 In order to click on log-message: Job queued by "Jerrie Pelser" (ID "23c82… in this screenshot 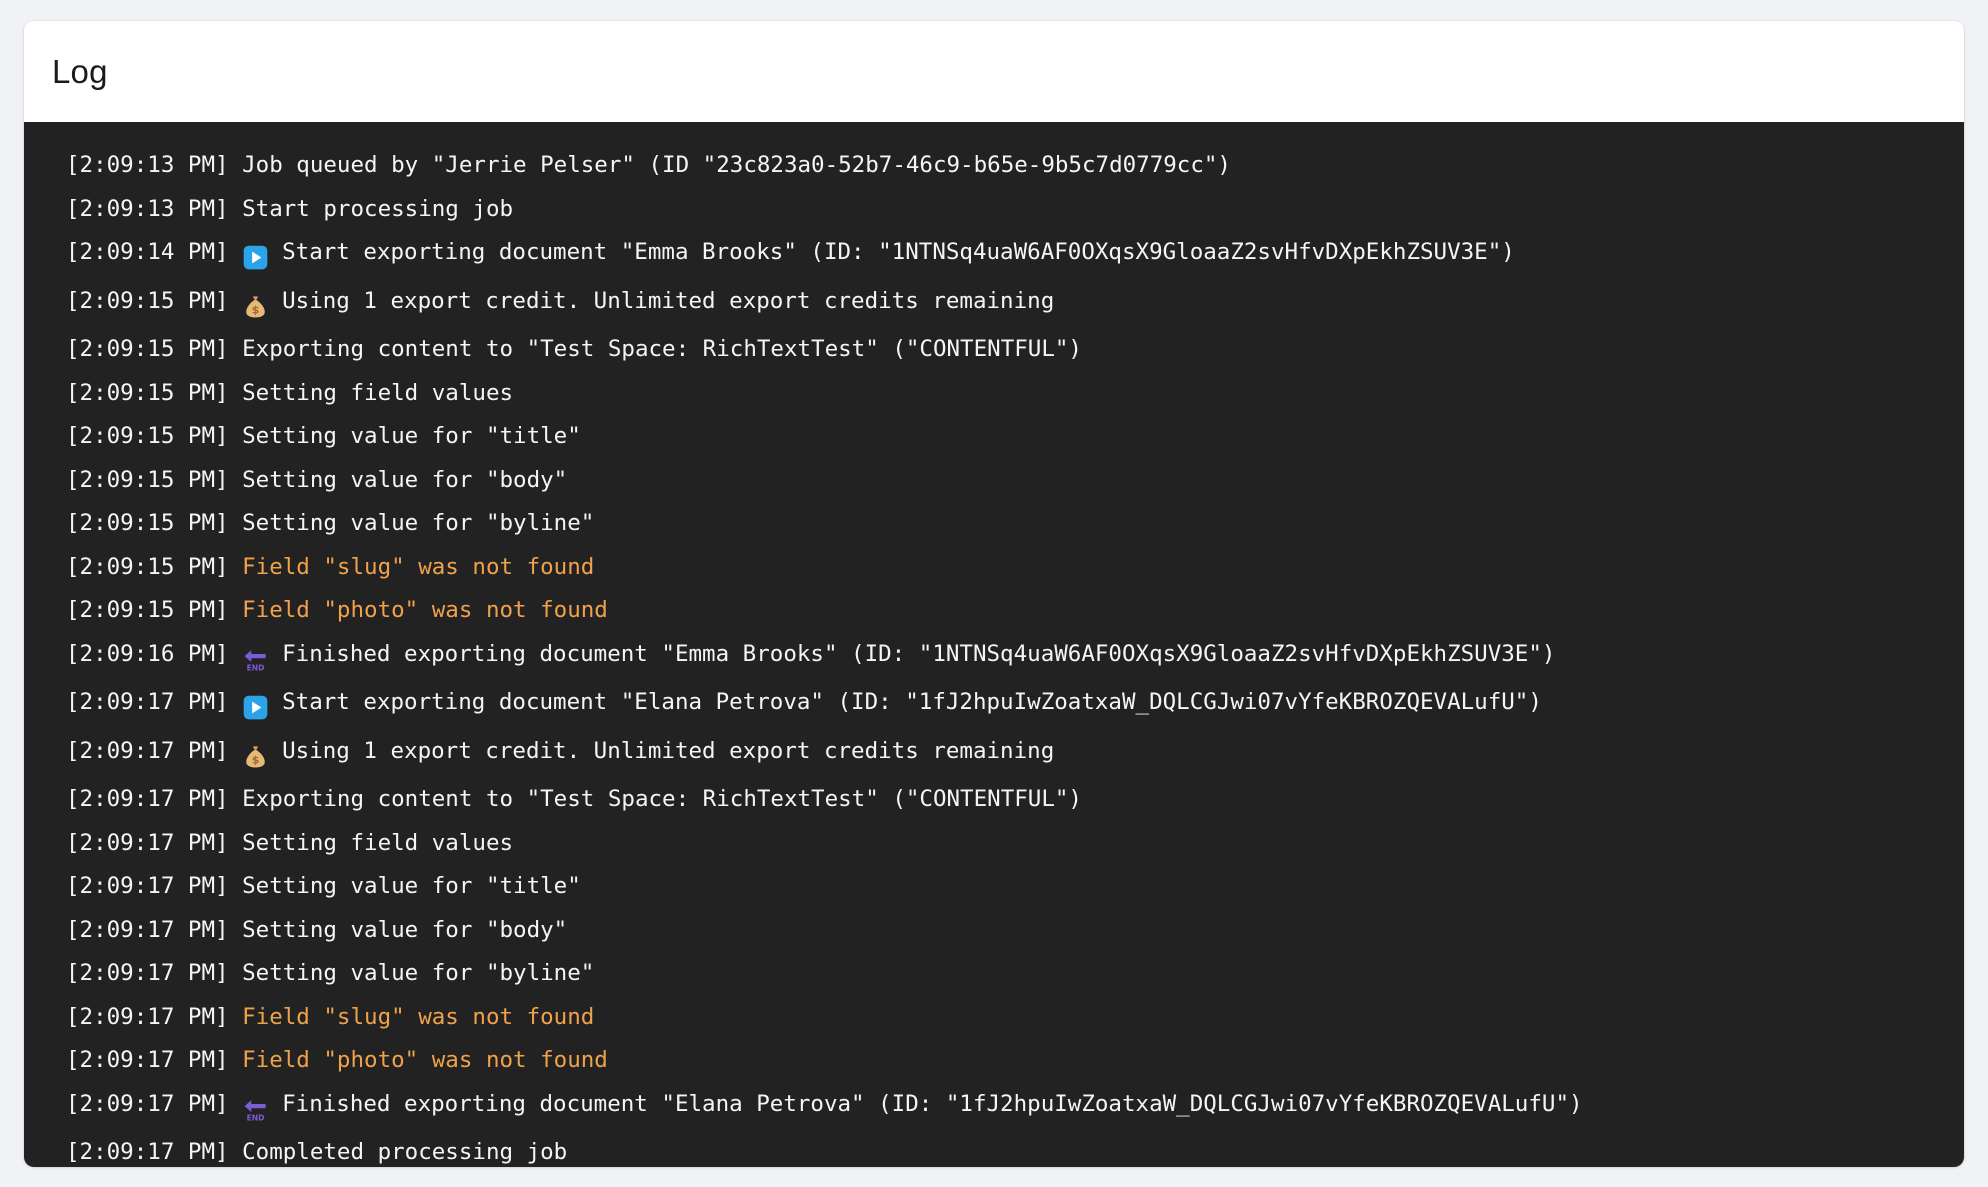, I will do `click(736, 165)`.